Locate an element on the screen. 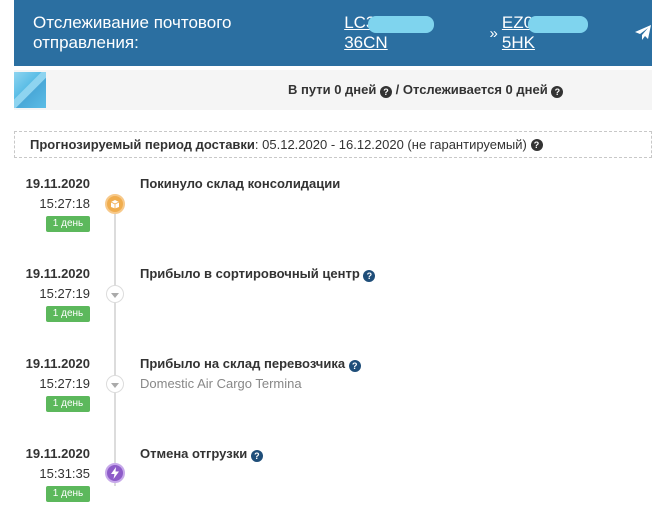  parcel-thumbnail is located at coordinates (30, 90).